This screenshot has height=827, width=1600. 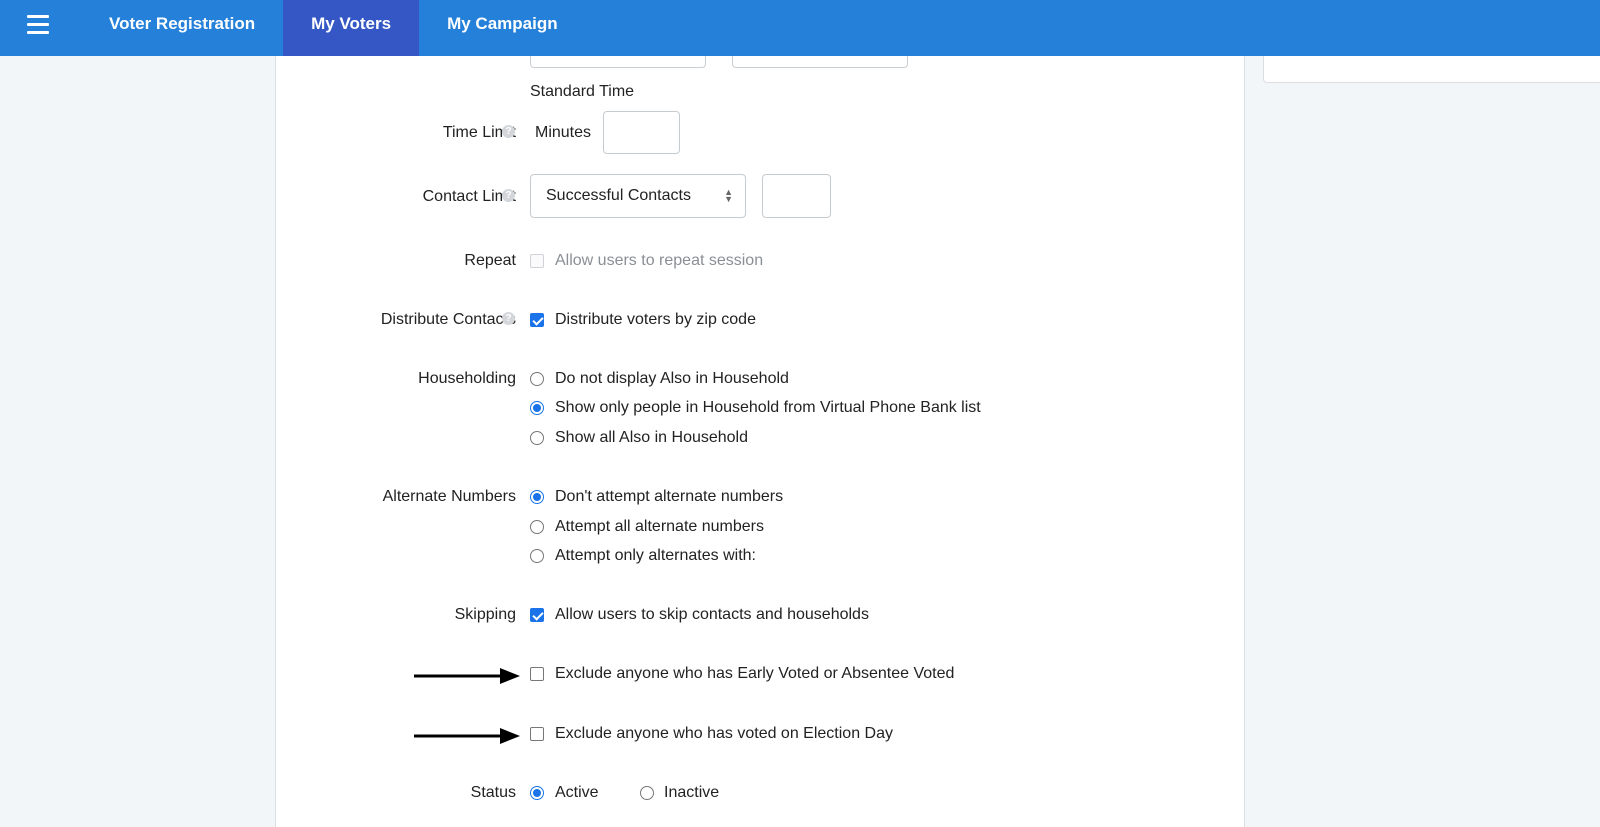 I want to click on repeat-option-label: Allow users to repeat session, so click(x=659, y=260).